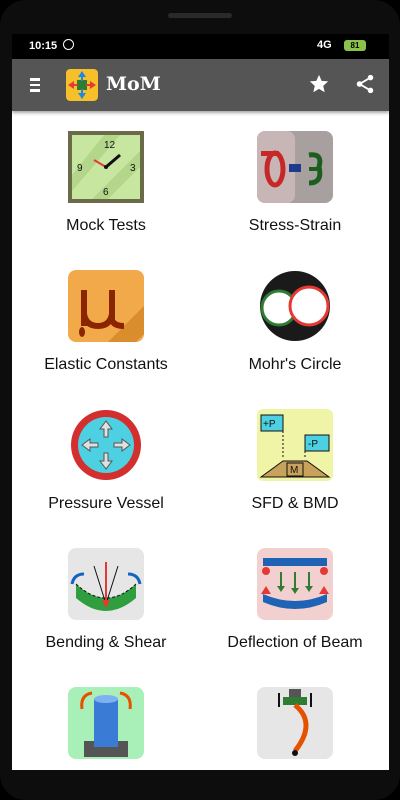  Describe the element at coordinates (43, 46) in the screenshot. I see `status-time: 10:15` at that location.